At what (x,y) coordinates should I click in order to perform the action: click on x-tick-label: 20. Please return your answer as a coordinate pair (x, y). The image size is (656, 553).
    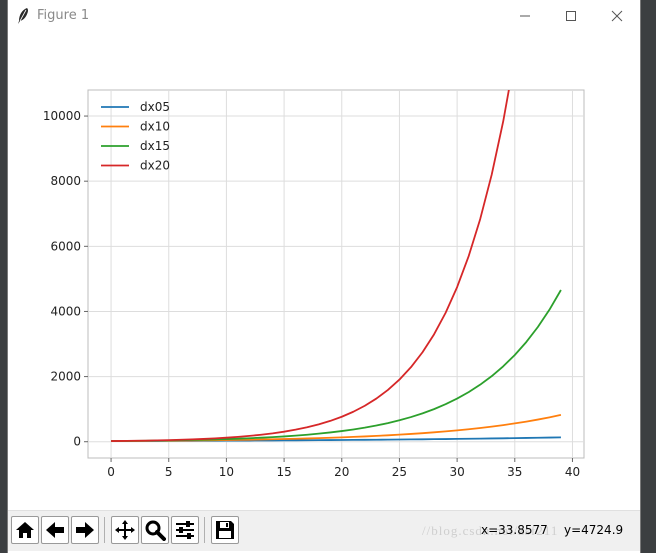
    Looking at the image, I should click on (341, 472).